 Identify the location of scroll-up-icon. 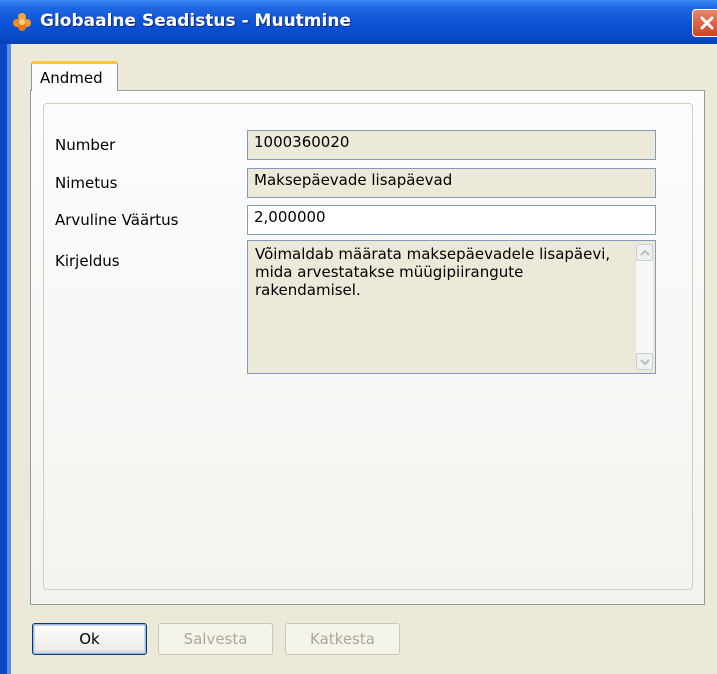
(645, 252).